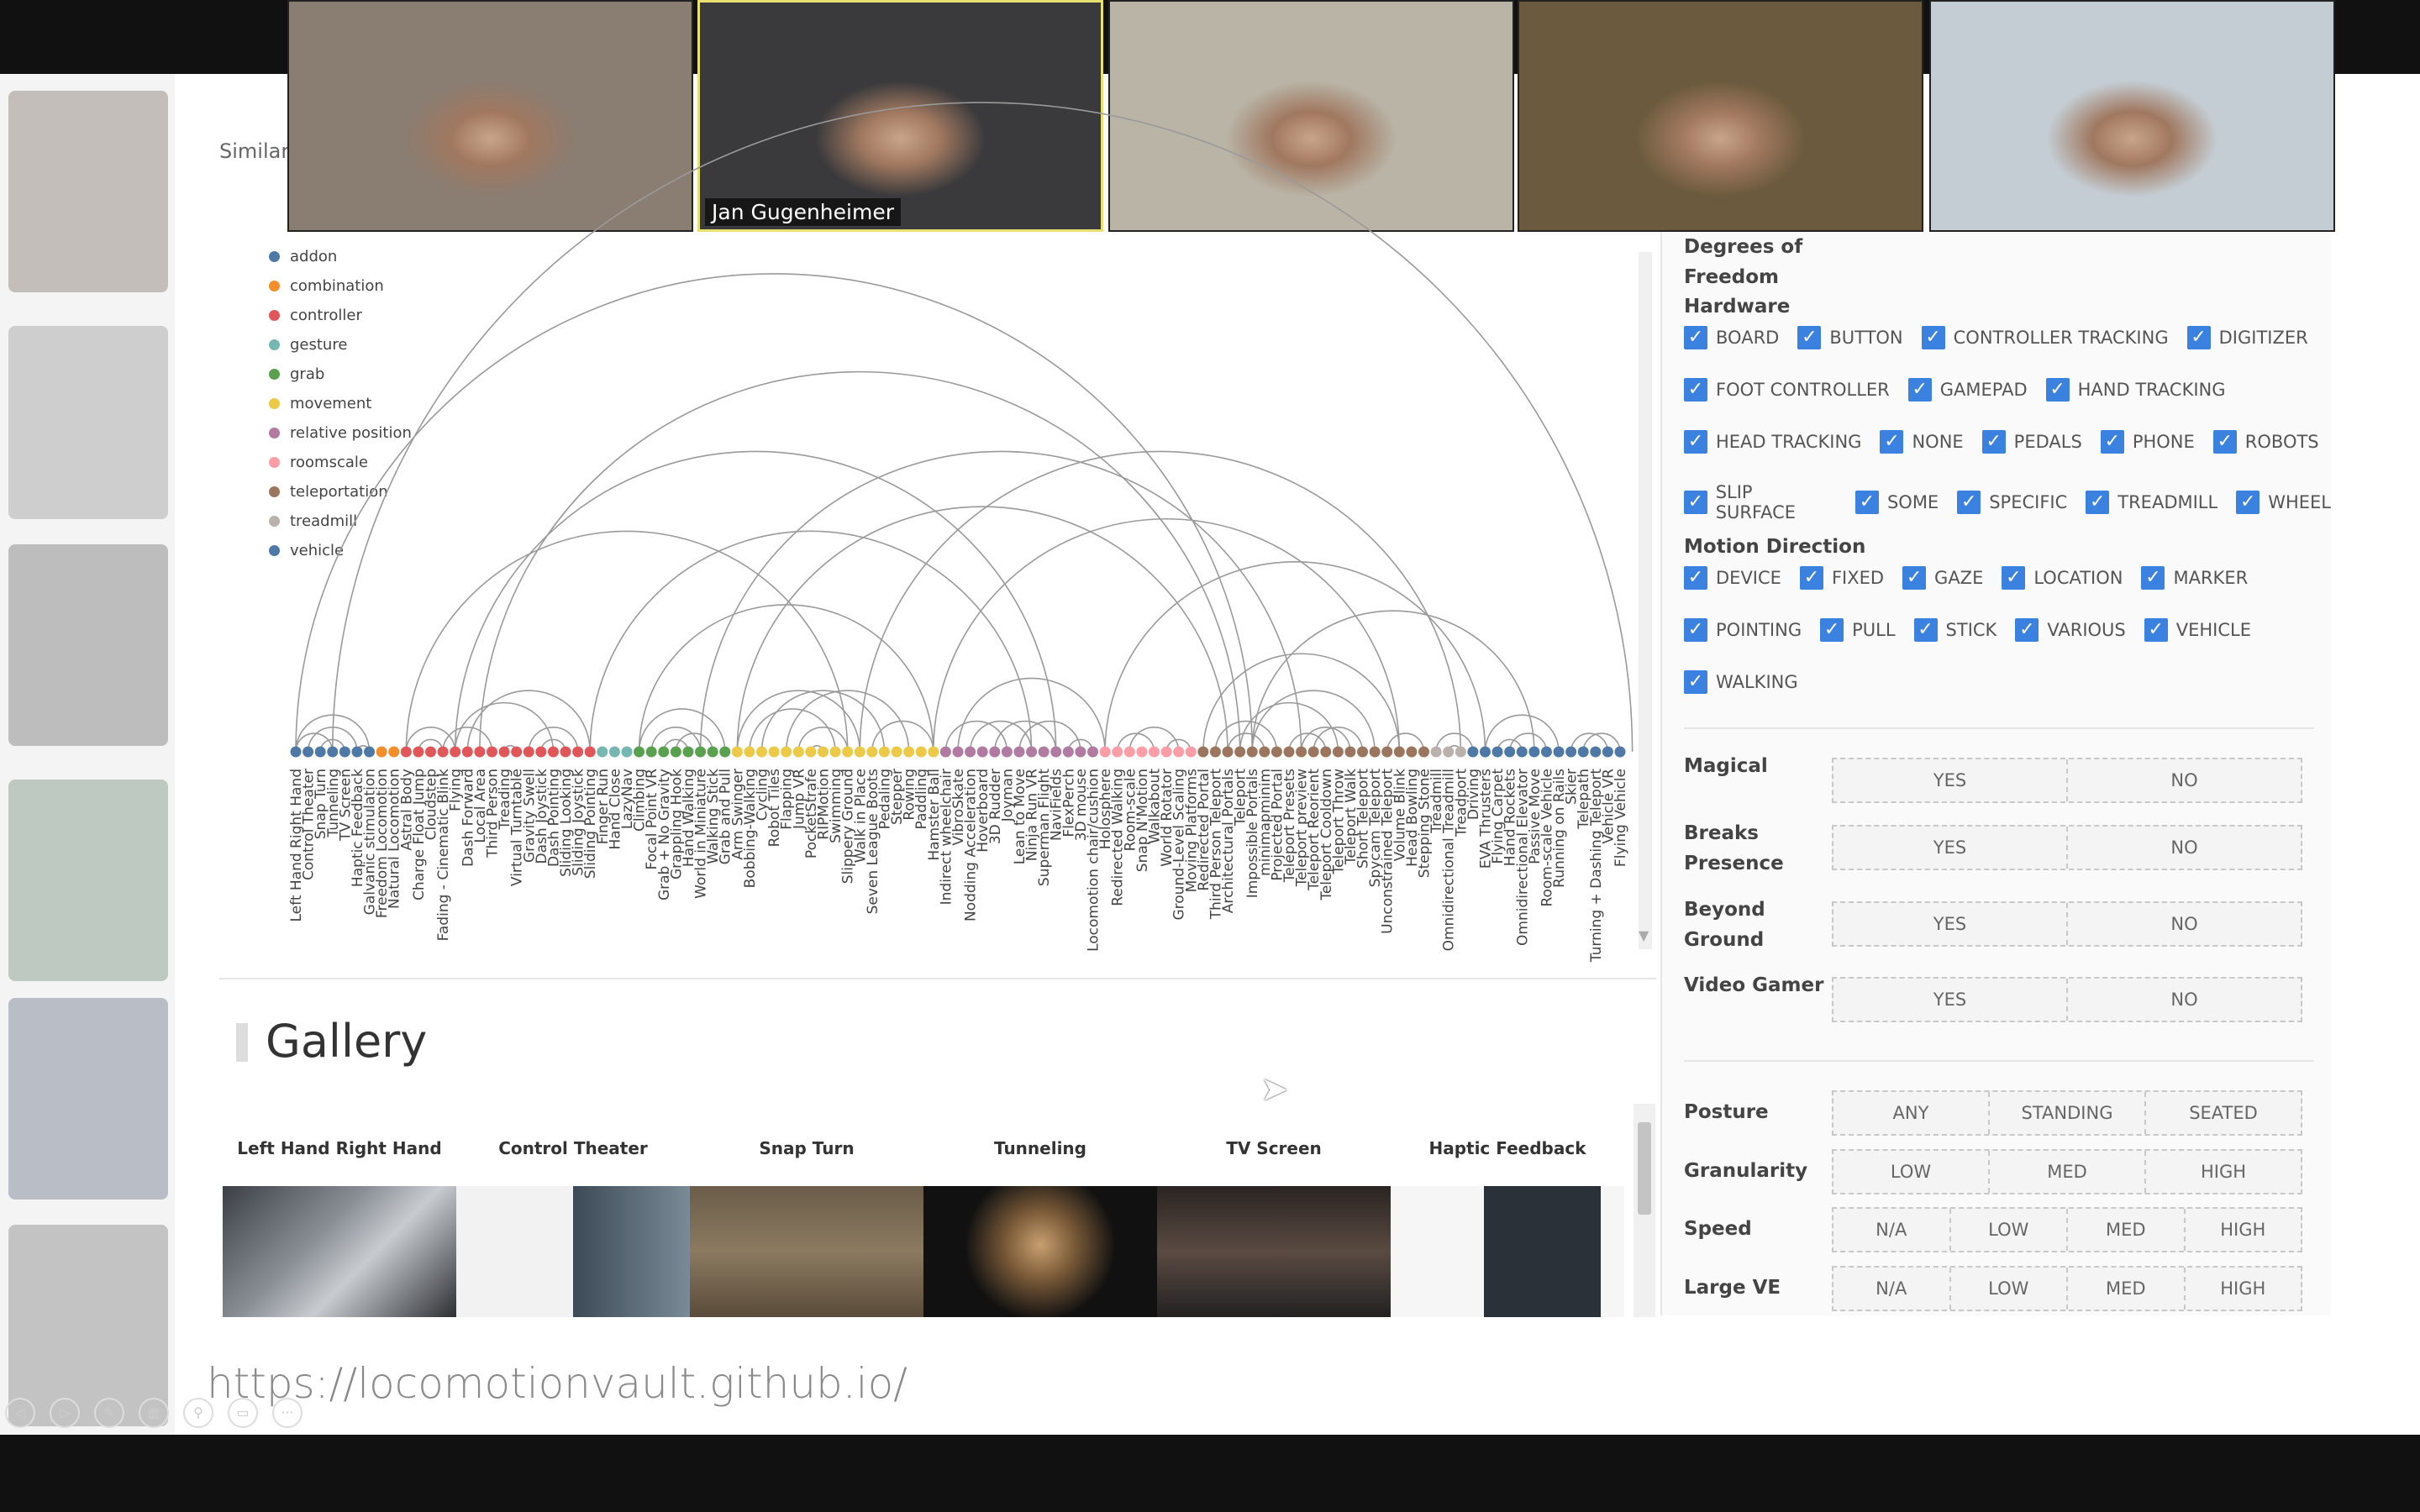  What do you see at coordinates (2032, 442) in the screenshot?
I see `filter-checkbox: ✓ PEDALS` at bounding box center [2032, 442].